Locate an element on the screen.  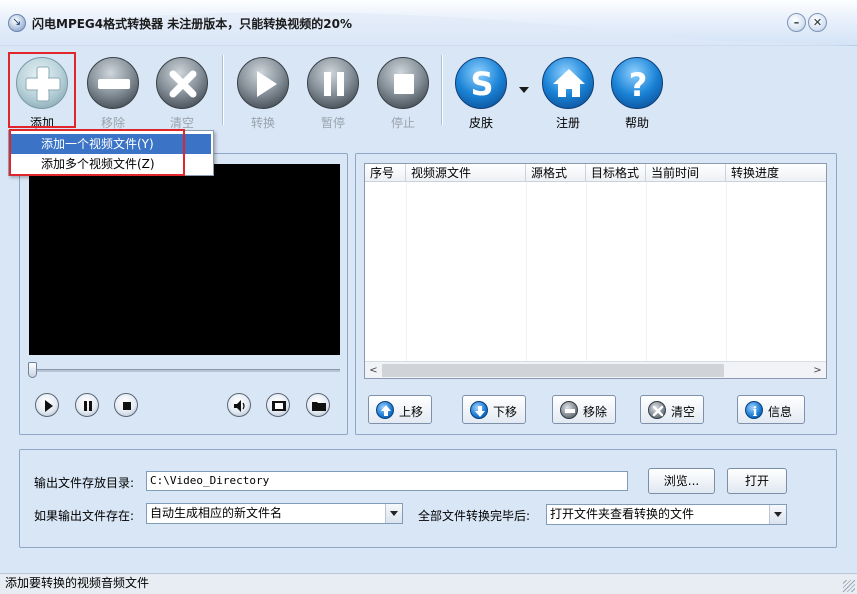
speaker-icon is located at coordinates (239, 406).